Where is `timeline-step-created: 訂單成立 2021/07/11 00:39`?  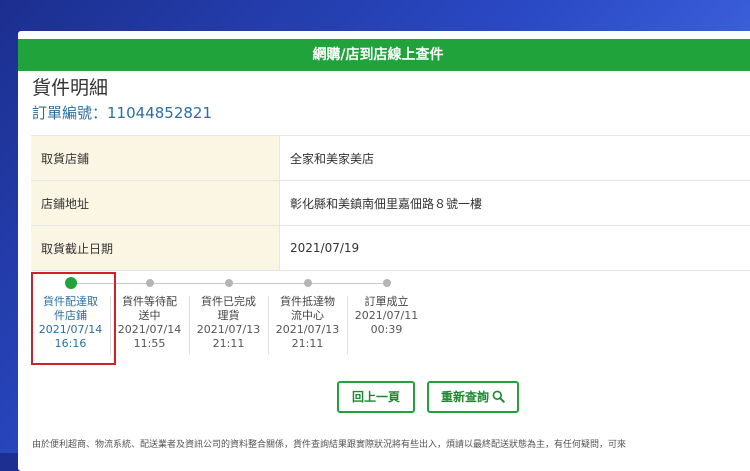 timeline-step-created: 訂單成立 2021/07/11 00:39 is located at coordinates (386, 305).